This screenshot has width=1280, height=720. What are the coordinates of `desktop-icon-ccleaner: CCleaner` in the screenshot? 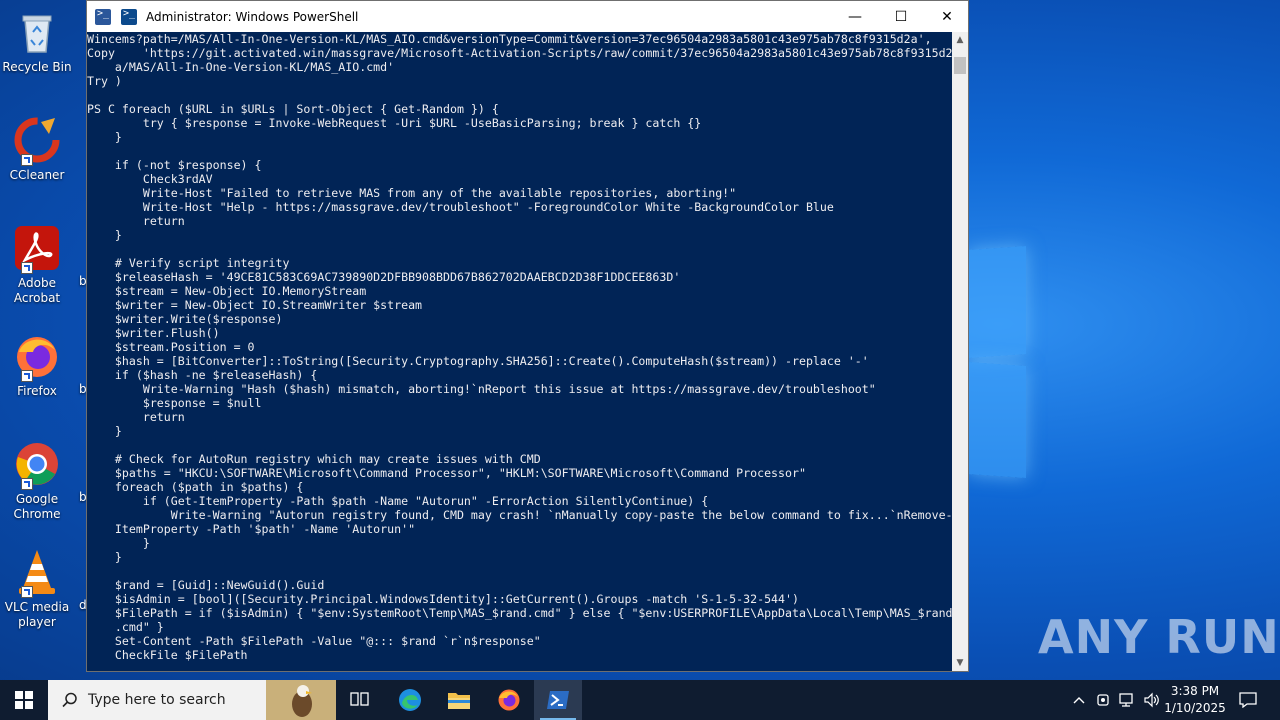 It's located at (37, 149).